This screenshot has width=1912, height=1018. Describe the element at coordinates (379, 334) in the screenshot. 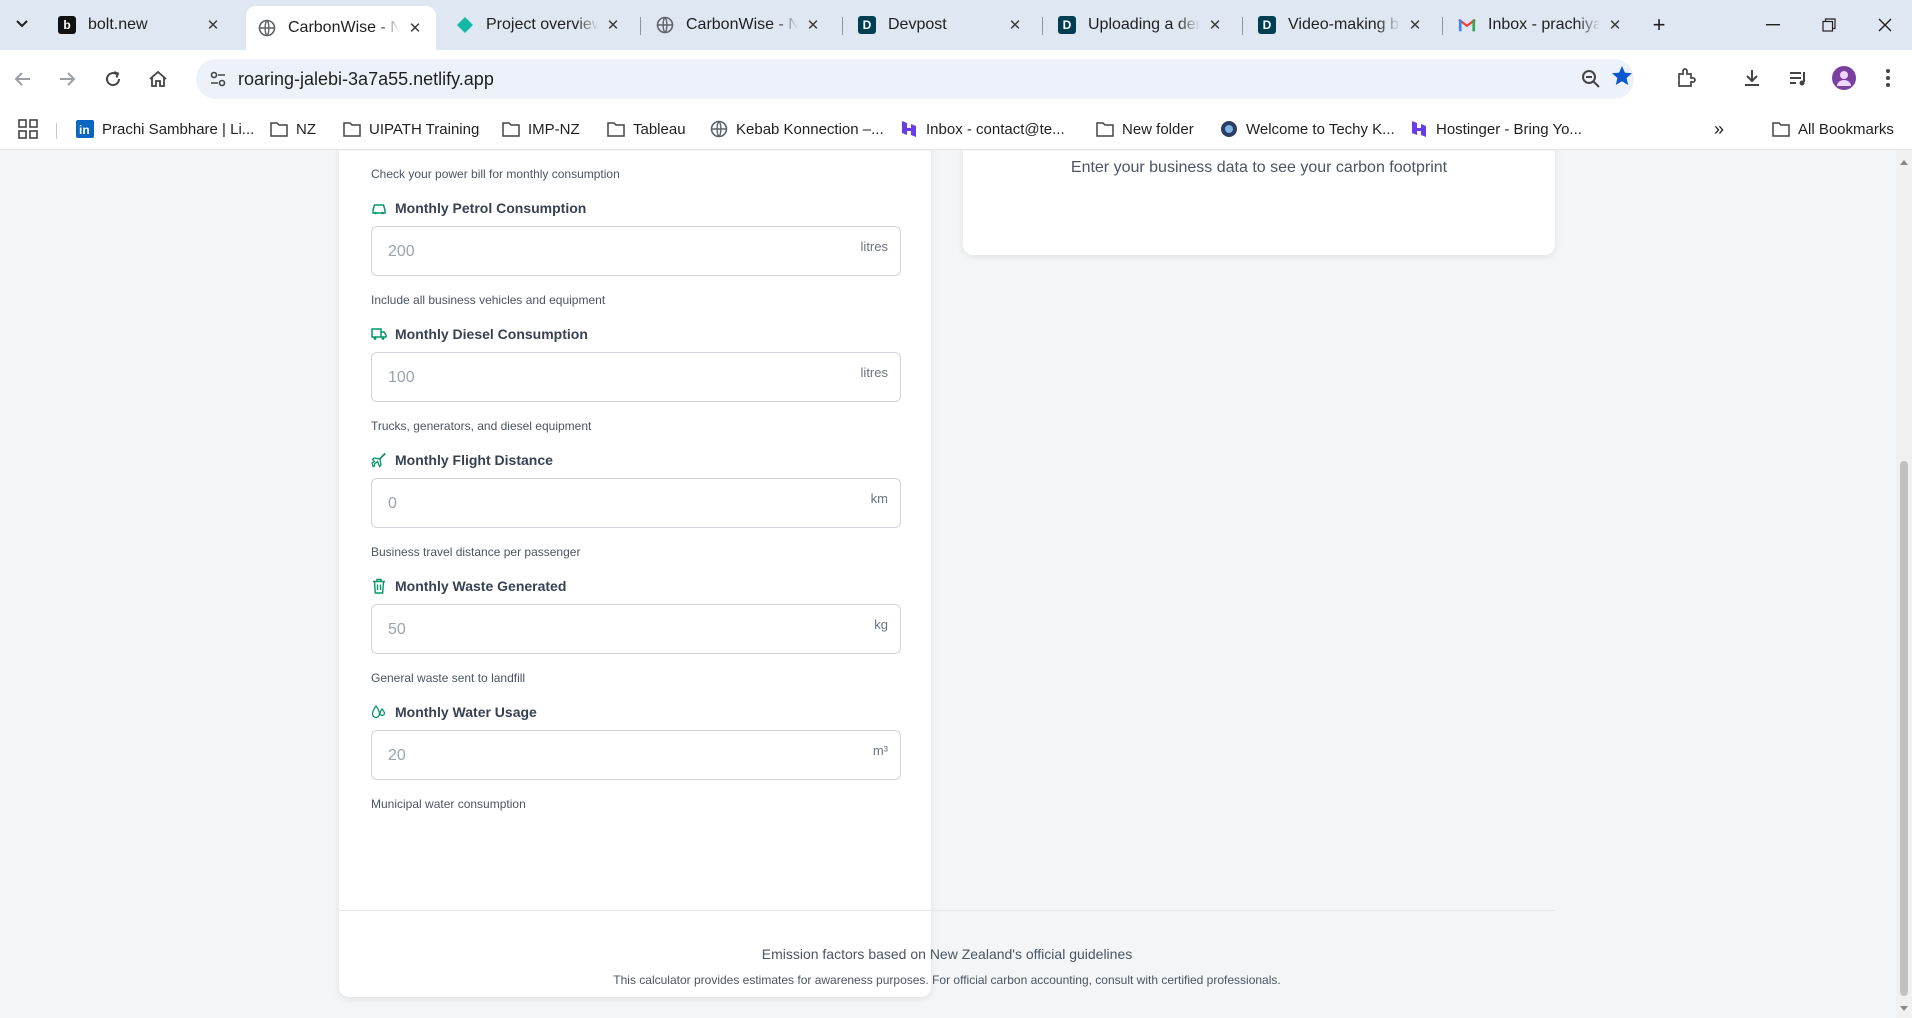

I see `truck-icon` at that location.